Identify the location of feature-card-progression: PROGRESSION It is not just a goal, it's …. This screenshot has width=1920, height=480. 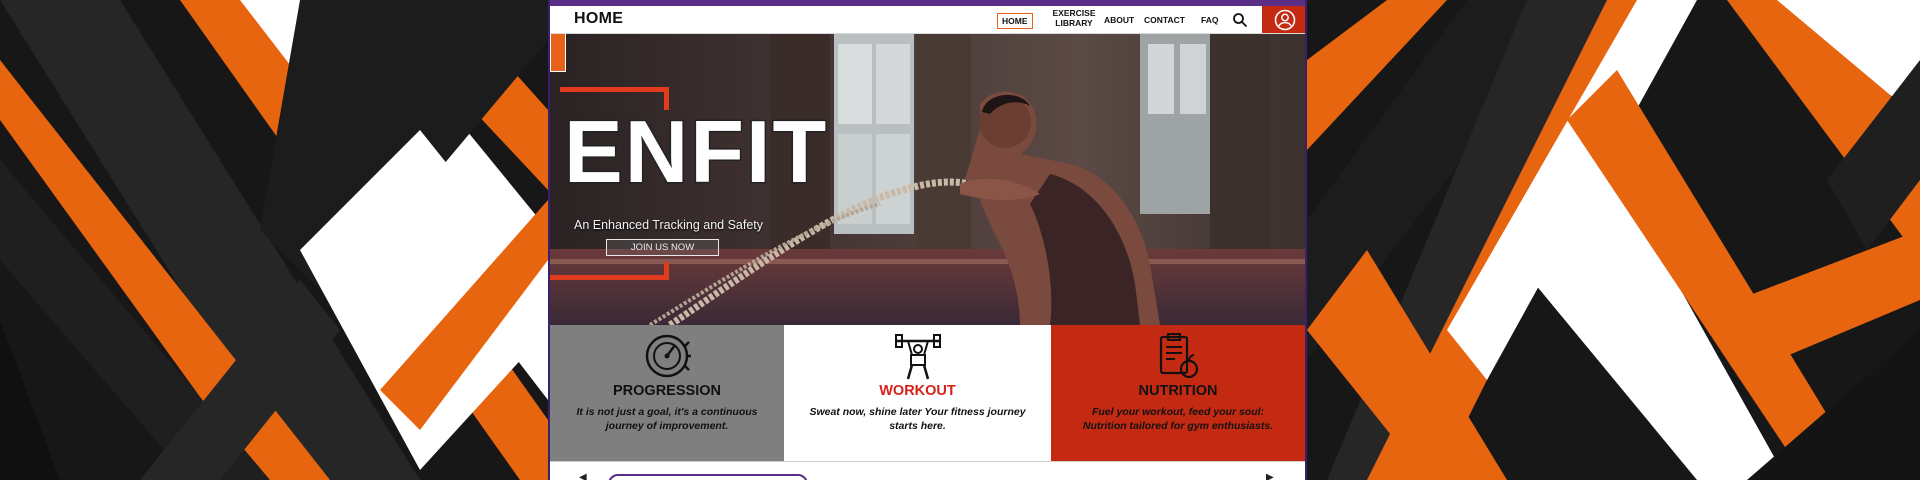
(667, 393).